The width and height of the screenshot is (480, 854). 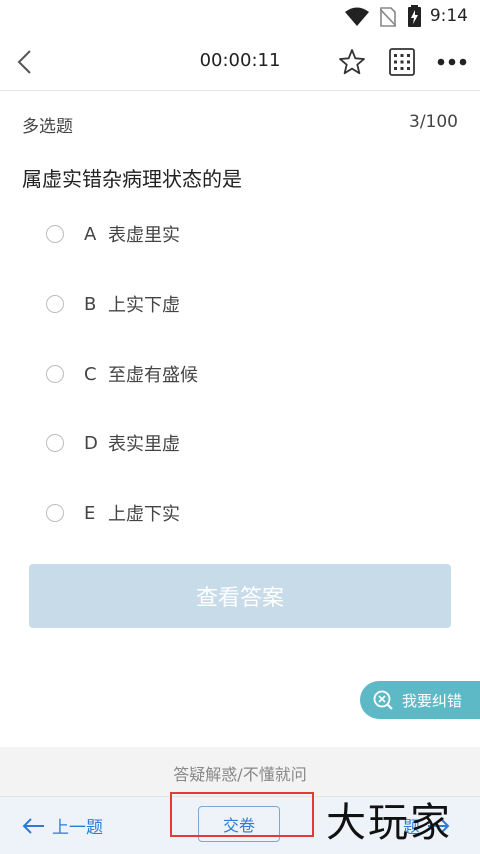 I want to click on no-sim-icon, so click(x=388, y=17).